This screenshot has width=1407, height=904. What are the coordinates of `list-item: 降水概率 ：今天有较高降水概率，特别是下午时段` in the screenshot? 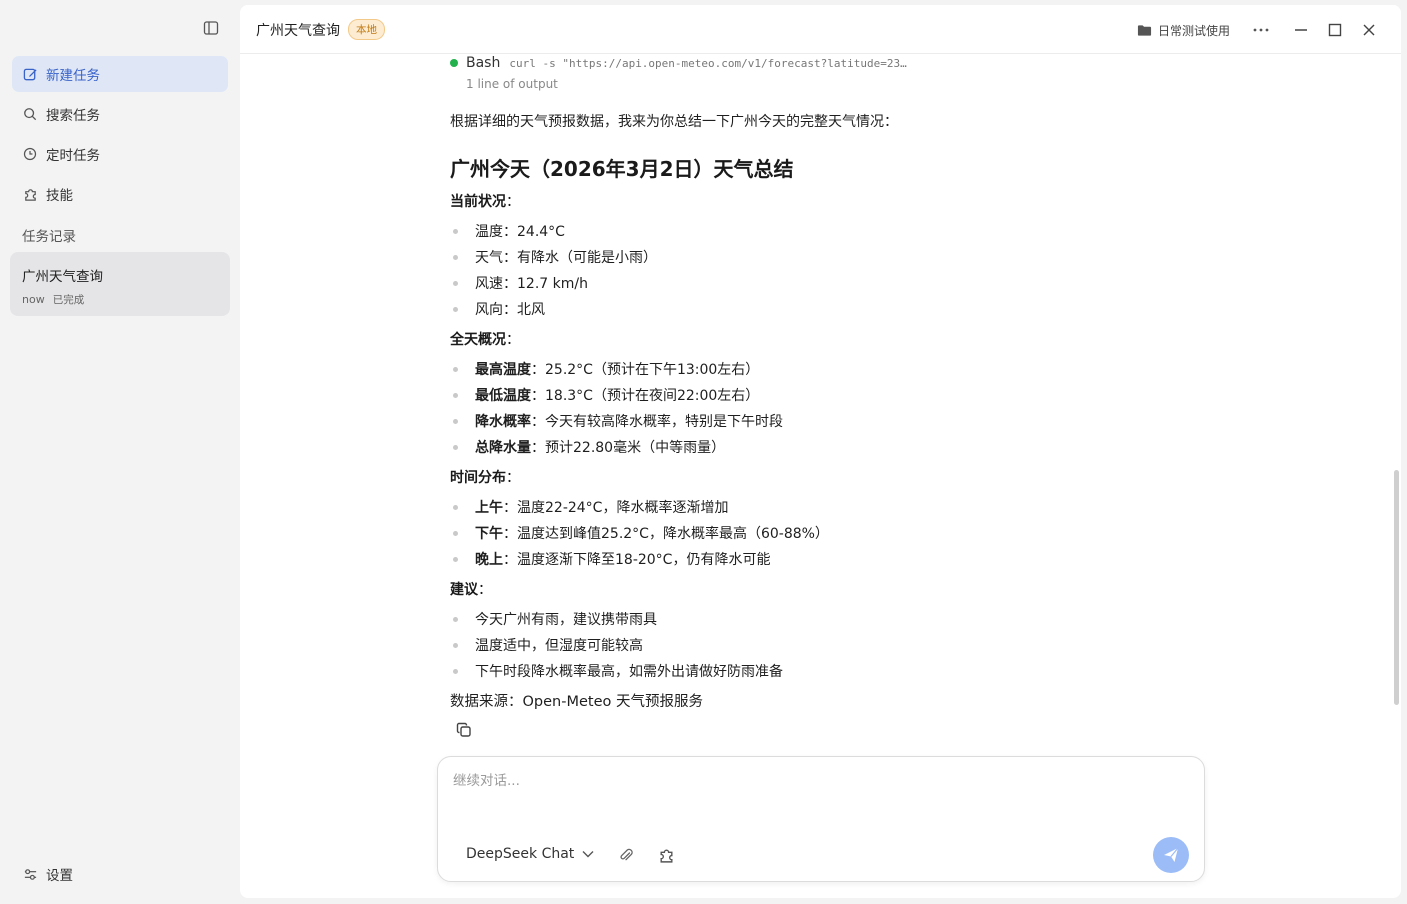 It's located at (616, 421).